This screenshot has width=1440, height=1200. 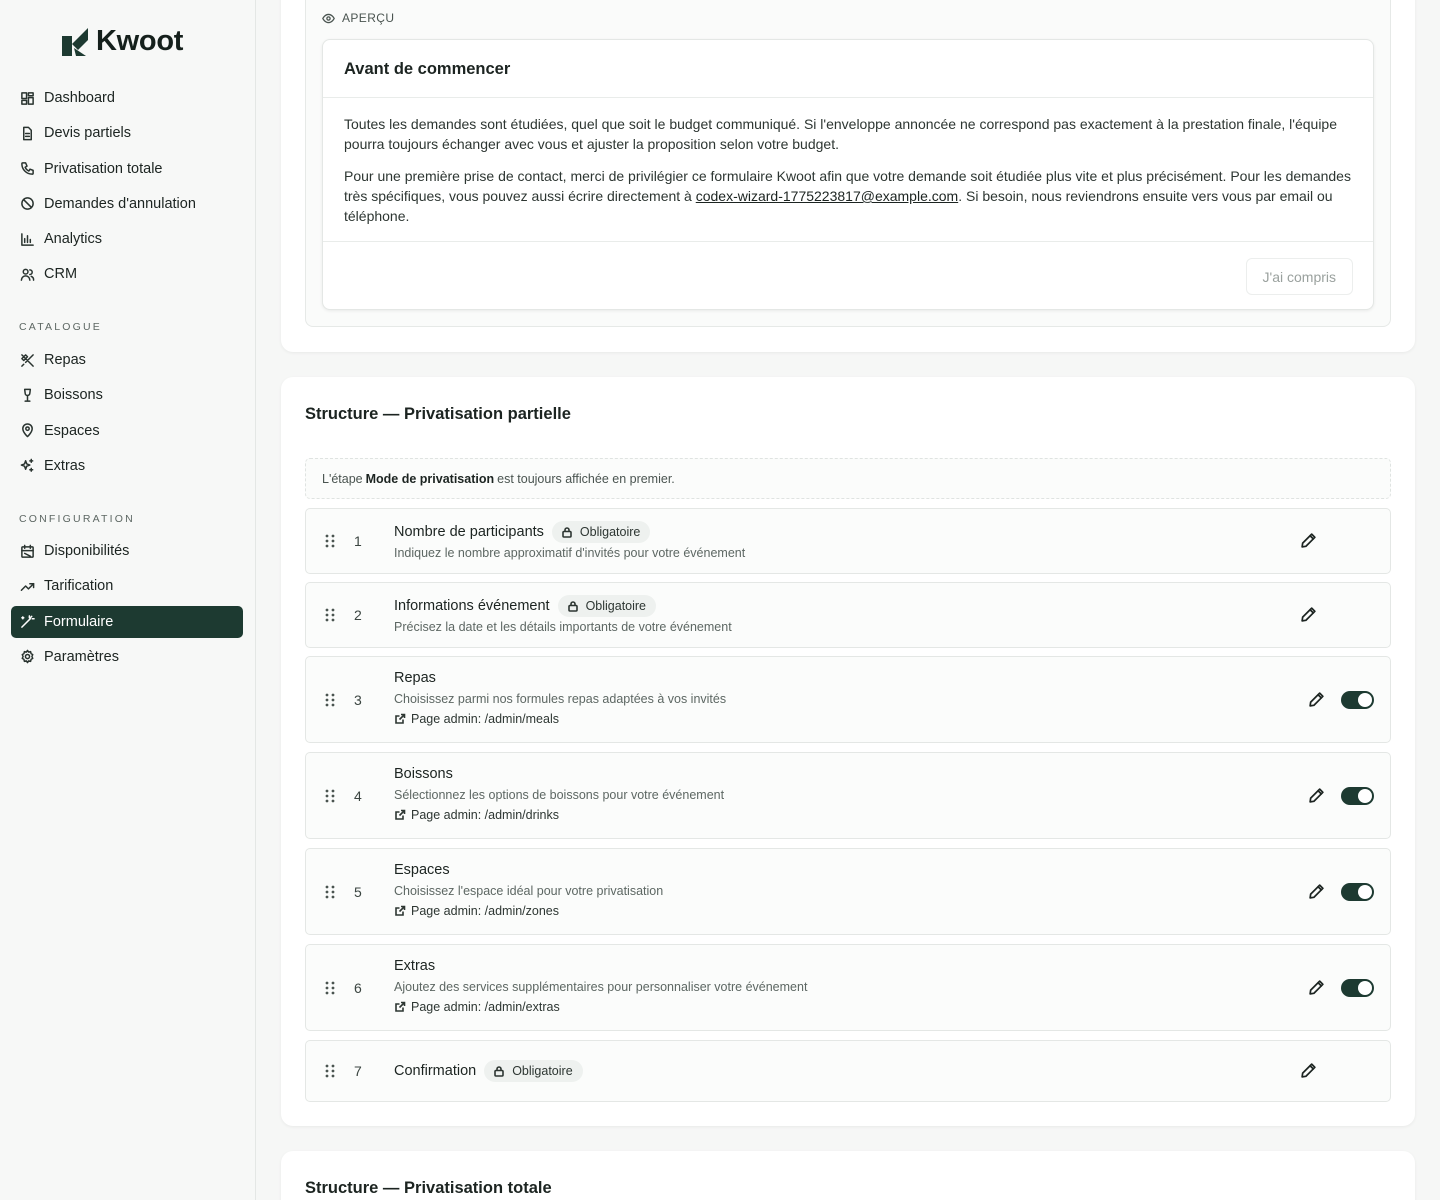 I want to click on admin-page-link: Page admin: /admin/drinks, so click(x=476, y=815).